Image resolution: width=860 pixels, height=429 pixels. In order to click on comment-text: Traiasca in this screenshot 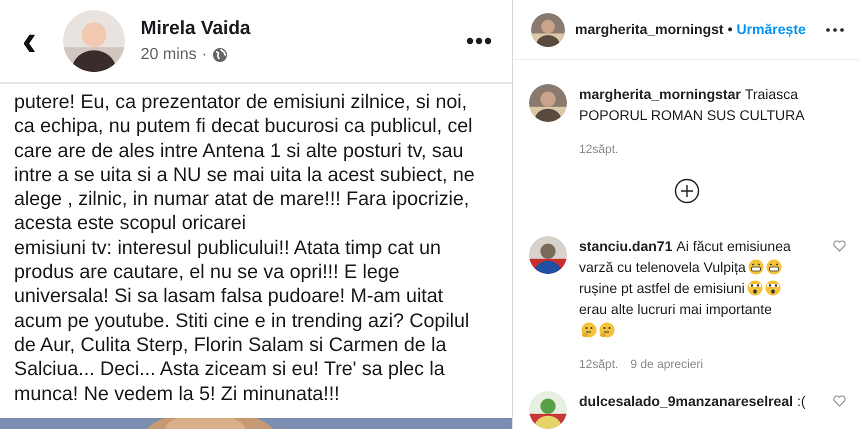, I will do `click(771, 94)`.